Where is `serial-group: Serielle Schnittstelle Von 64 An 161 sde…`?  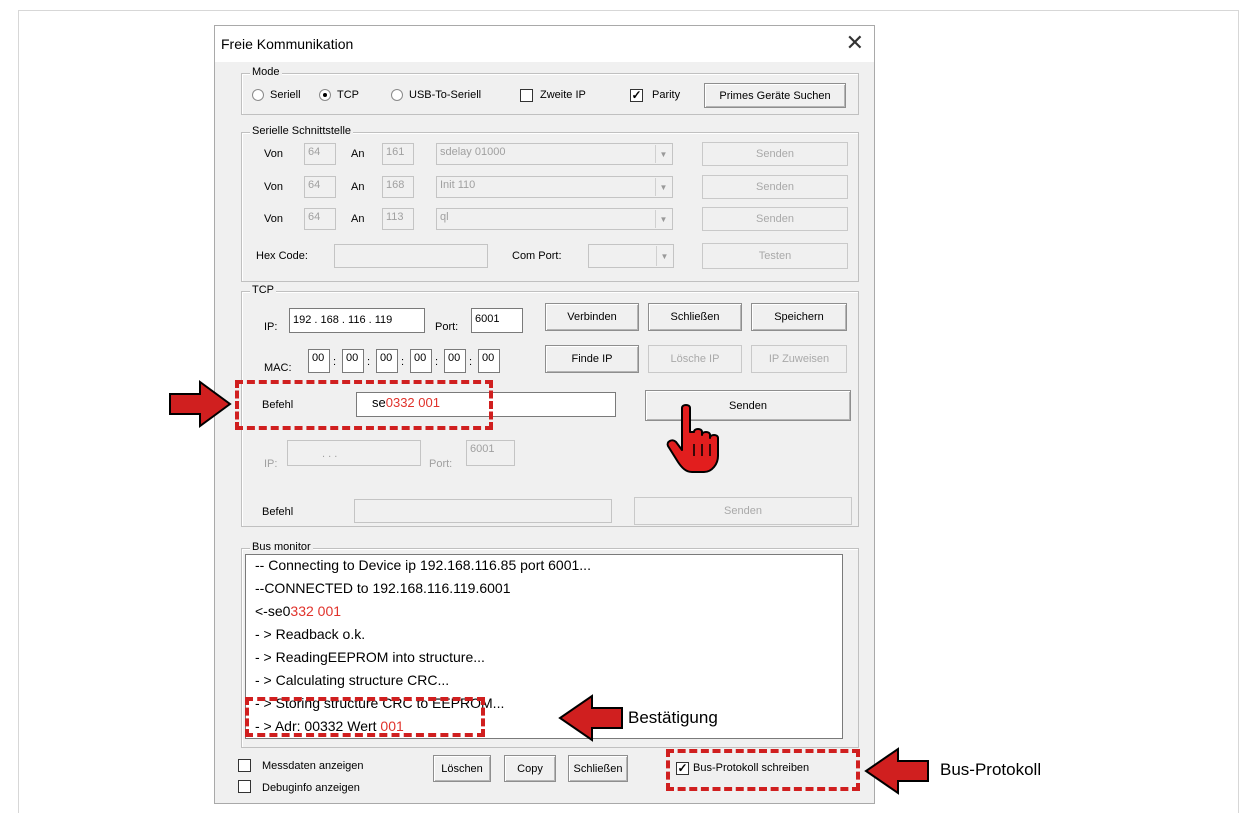 serial-group: Serielle Schnittstelle Von 64 An 161 sde… is located at coordinates (550, 203).